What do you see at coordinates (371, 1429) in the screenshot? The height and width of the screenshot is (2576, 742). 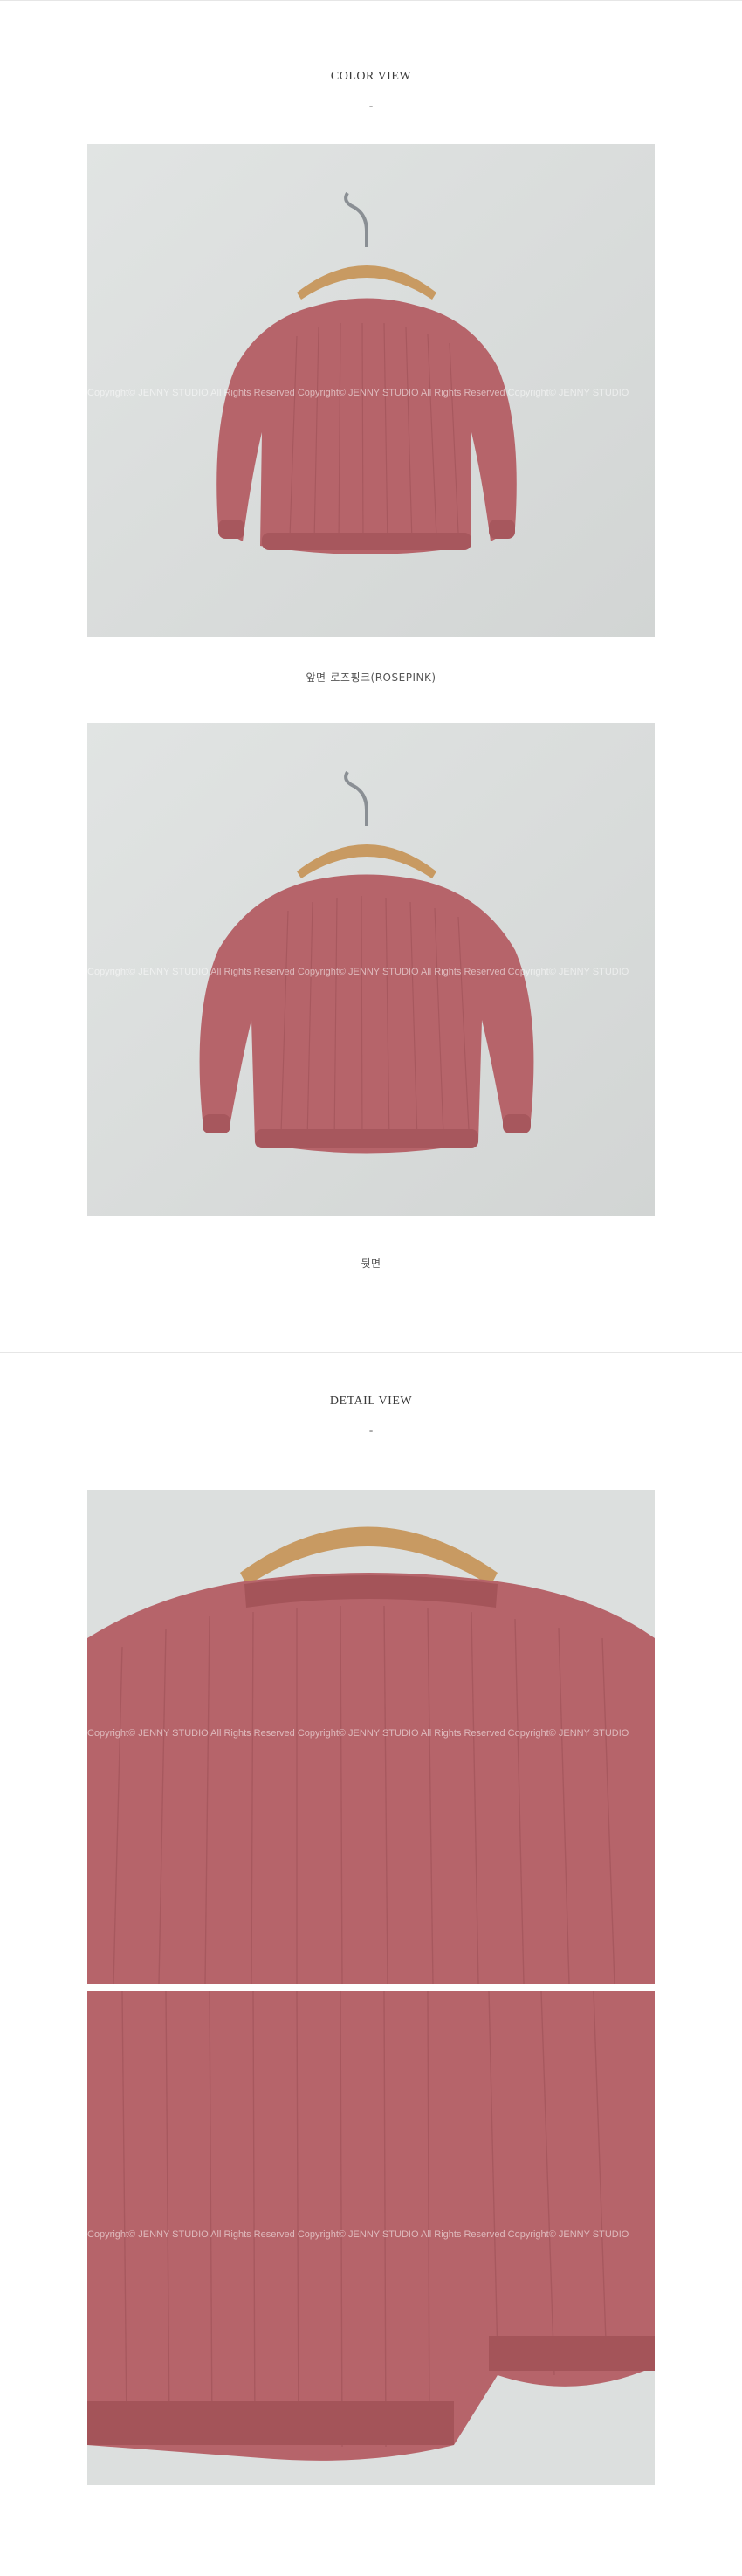 I see `detail-view-dash: -` at bounding box center [371, 1429].